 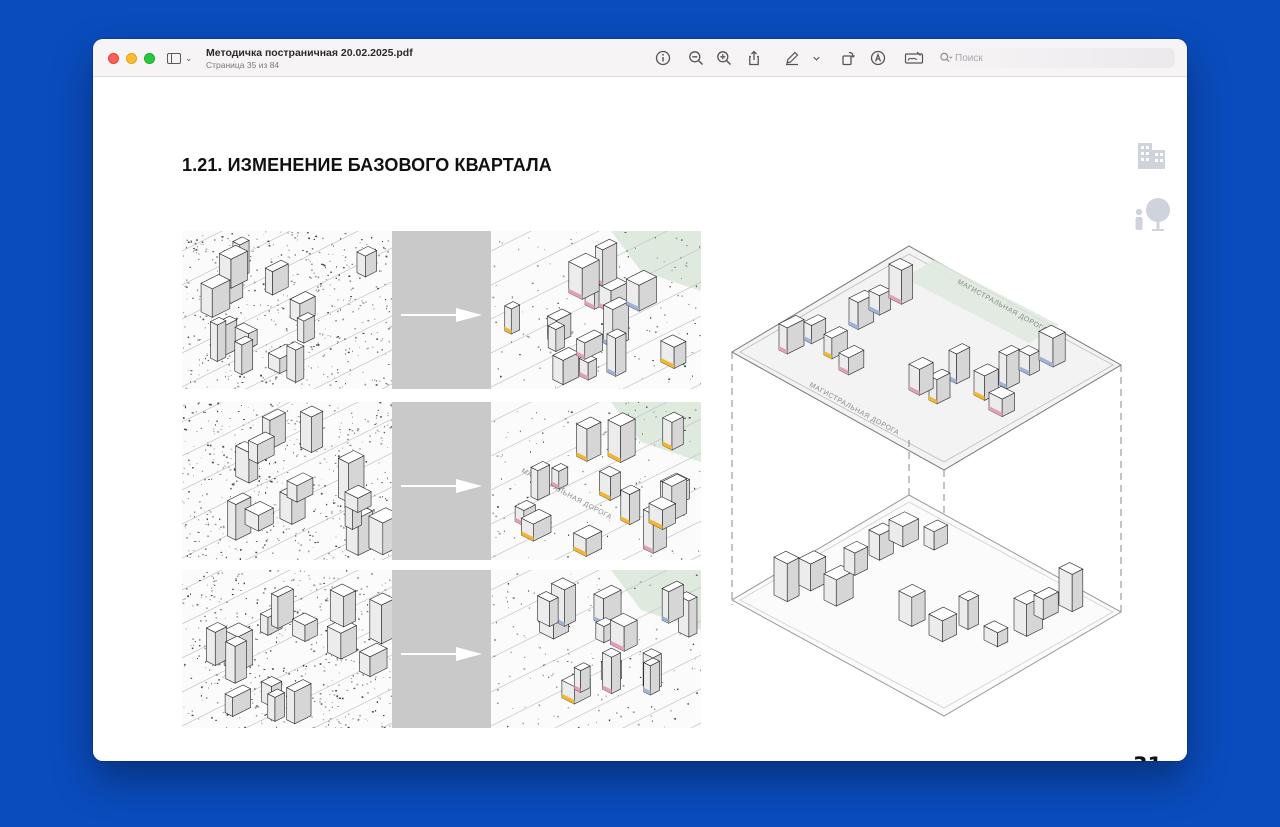 What do you see at coordinates (1055, 58) in the screenshot?
I see `search-field: Поиск` at bounding box center [1055, 58].